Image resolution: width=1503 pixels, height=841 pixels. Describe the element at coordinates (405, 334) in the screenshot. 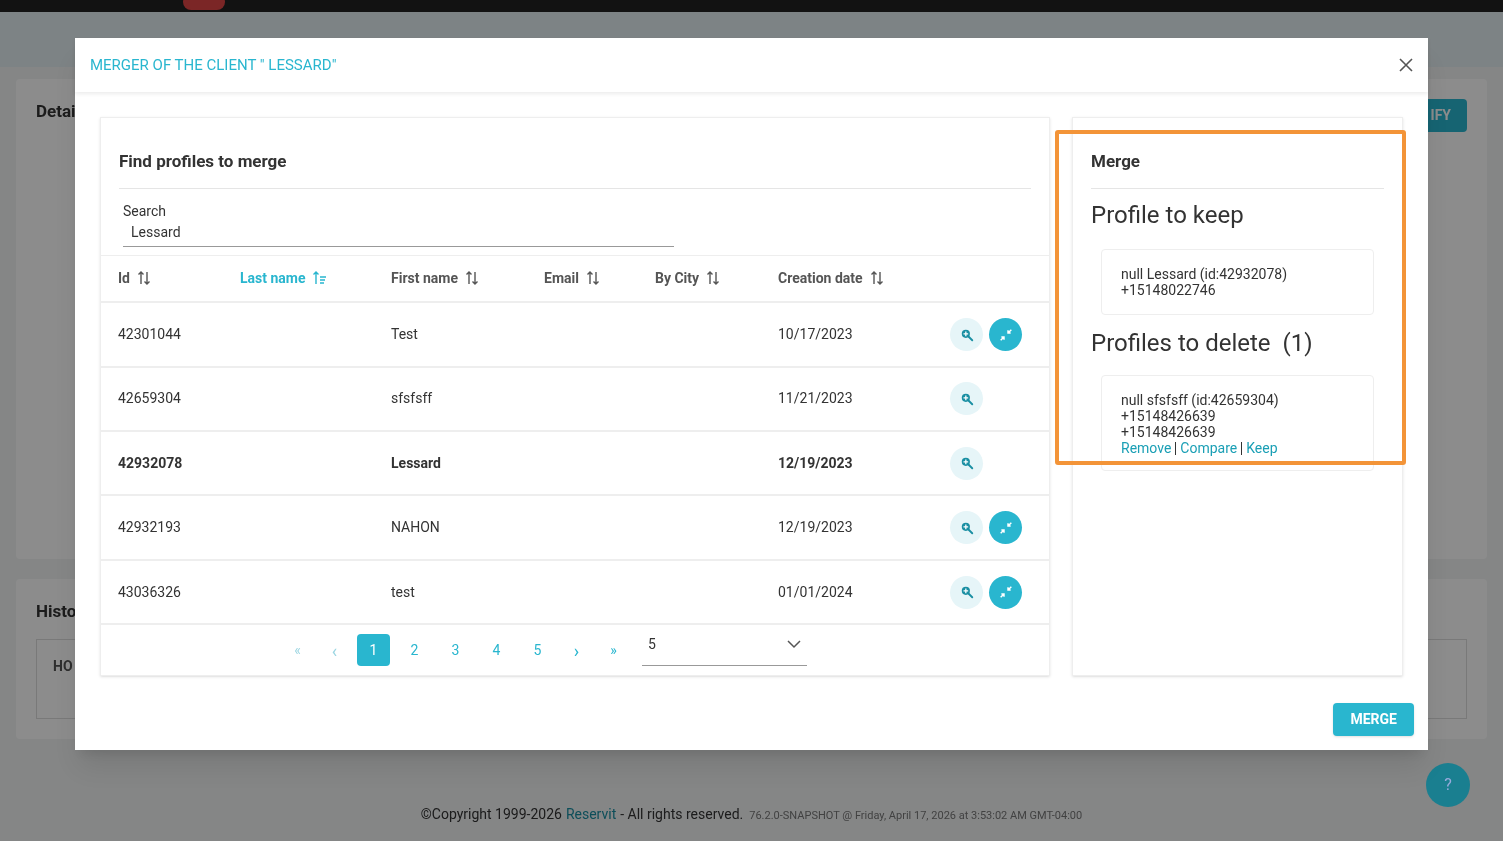

I see `table-cell-text: Test` at that location.